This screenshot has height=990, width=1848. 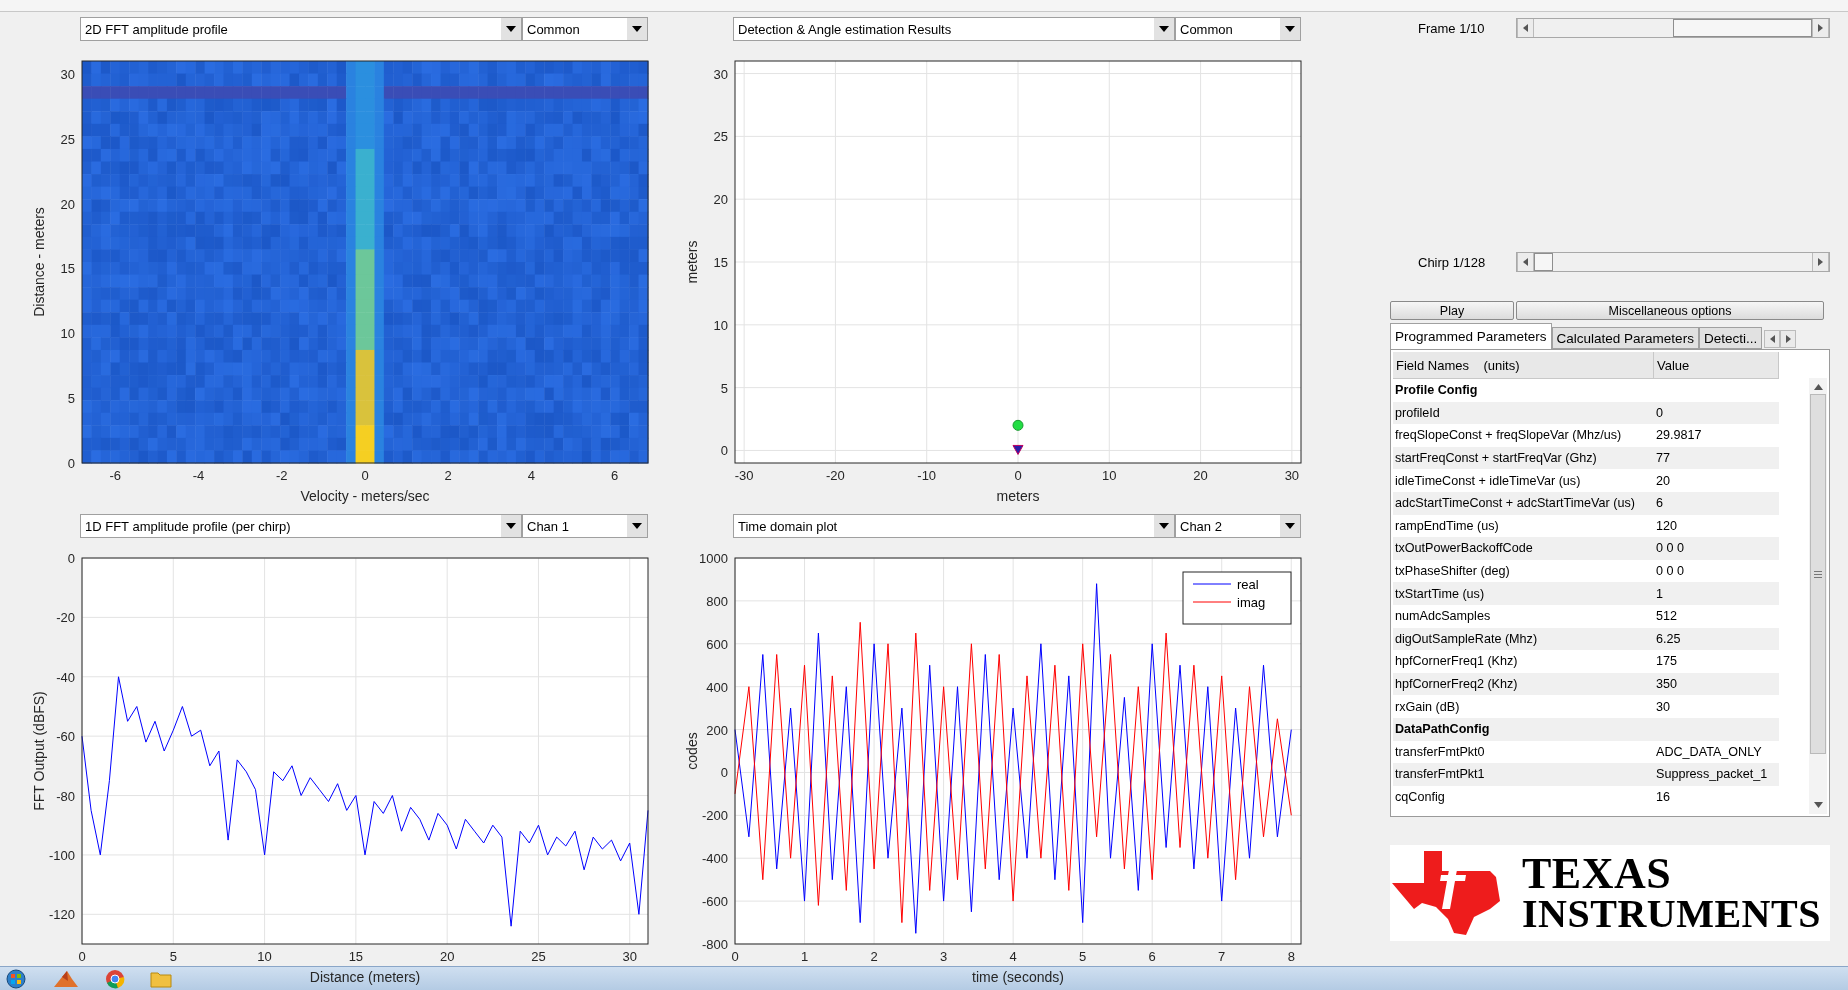 I want to click on slider-label: Frame 1/10, so click(x=1451, y=28).